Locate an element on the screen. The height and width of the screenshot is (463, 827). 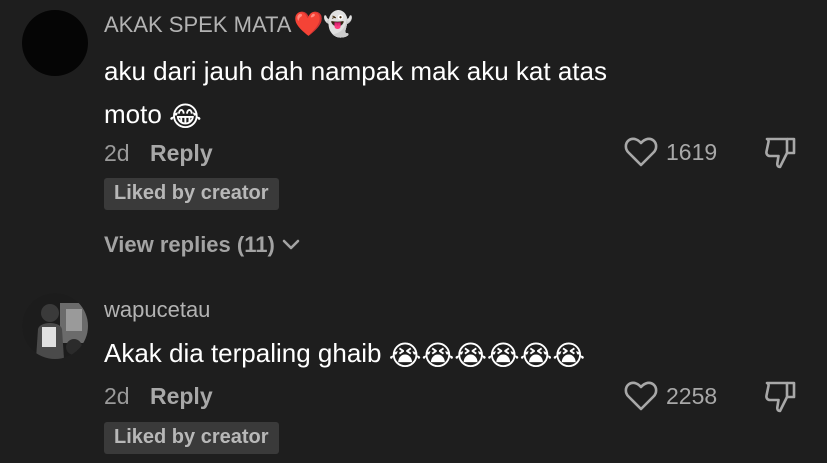
comment-username: AKAK SPEK MATA ❤️👻 is located at coordinates (228, 25).